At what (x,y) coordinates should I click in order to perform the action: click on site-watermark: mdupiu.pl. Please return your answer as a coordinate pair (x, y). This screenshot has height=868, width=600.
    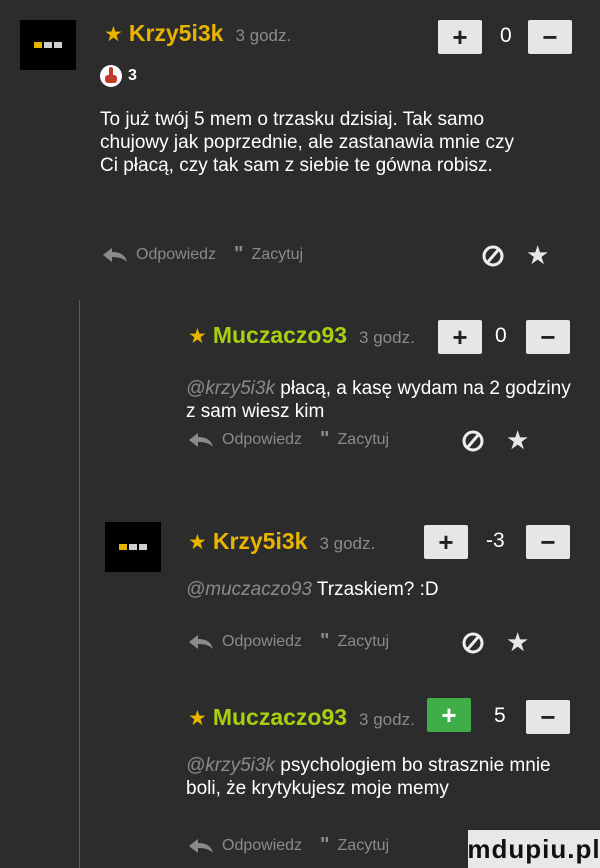
    Looking at the image, I should click on (533, 849).